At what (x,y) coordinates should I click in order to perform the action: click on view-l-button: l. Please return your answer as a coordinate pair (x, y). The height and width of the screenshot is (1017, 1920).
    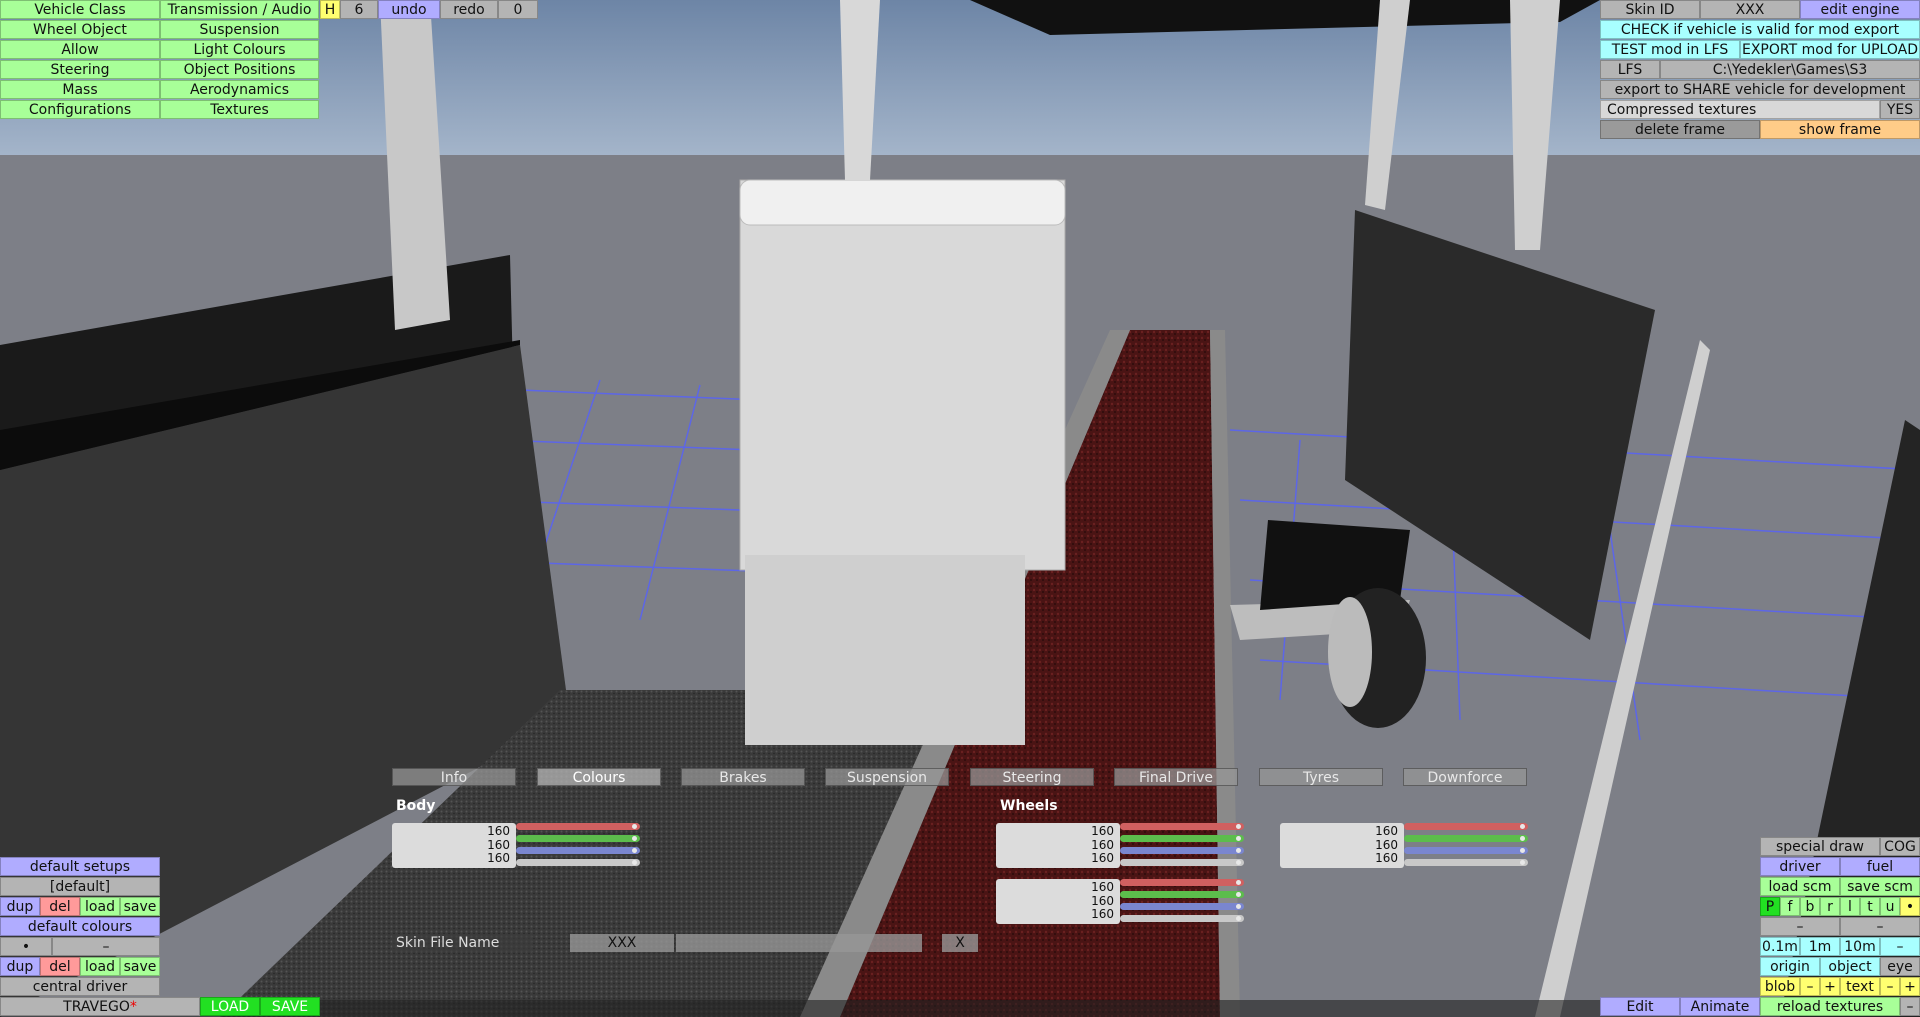
    Looking at the image, I should click on (1850, 906).